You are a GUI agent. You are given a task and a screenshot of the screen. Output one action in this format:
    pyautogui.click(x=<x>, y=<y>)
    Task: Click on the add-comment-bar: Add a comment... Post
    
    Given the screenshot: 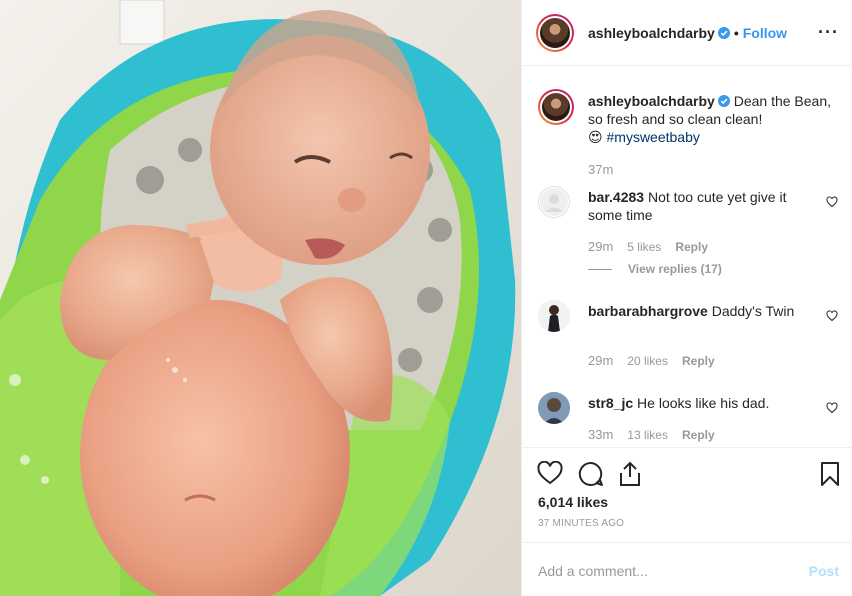 What is the action you would take?
    pyautogui.click(x=687, y=569)
    